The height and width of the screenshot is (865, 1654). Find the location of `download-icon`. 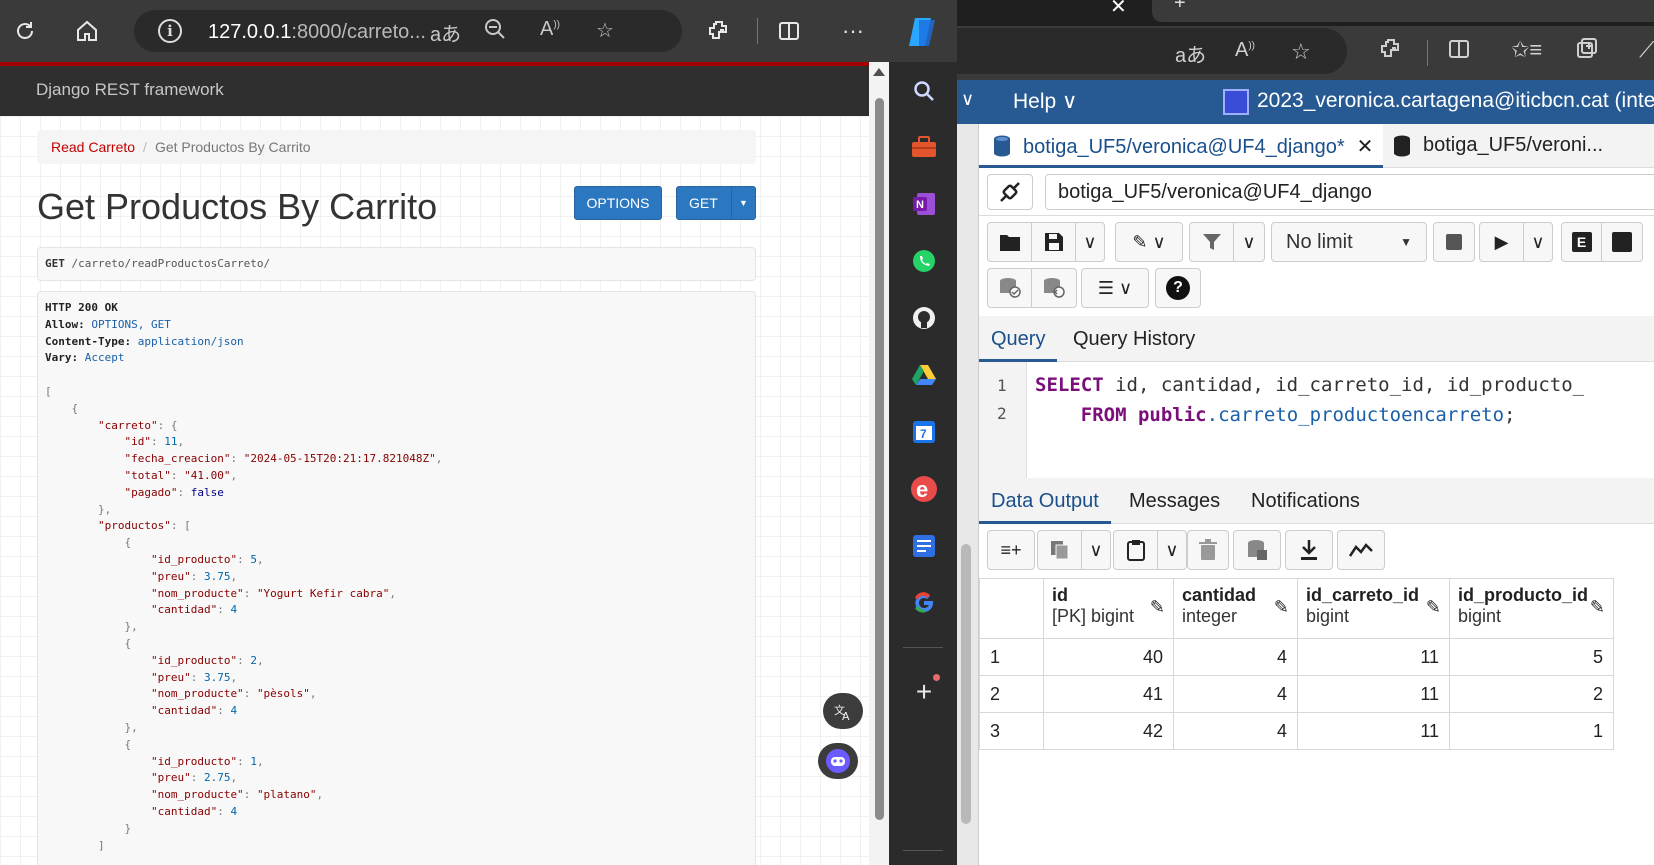

download-icon is located at coordinates (1309, 550).